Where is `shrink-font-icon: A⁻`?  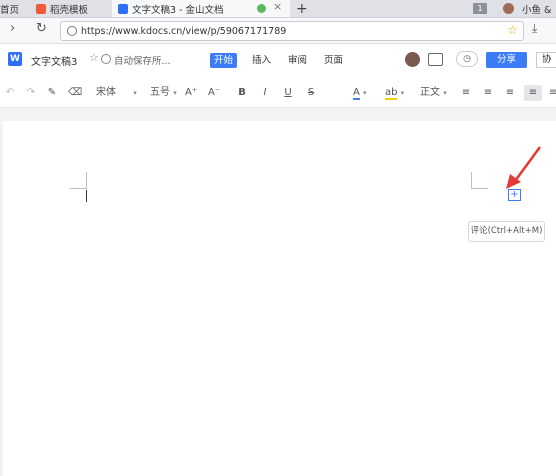 shrink-font-icon: A⁻ is located at coordinates (214, 93).